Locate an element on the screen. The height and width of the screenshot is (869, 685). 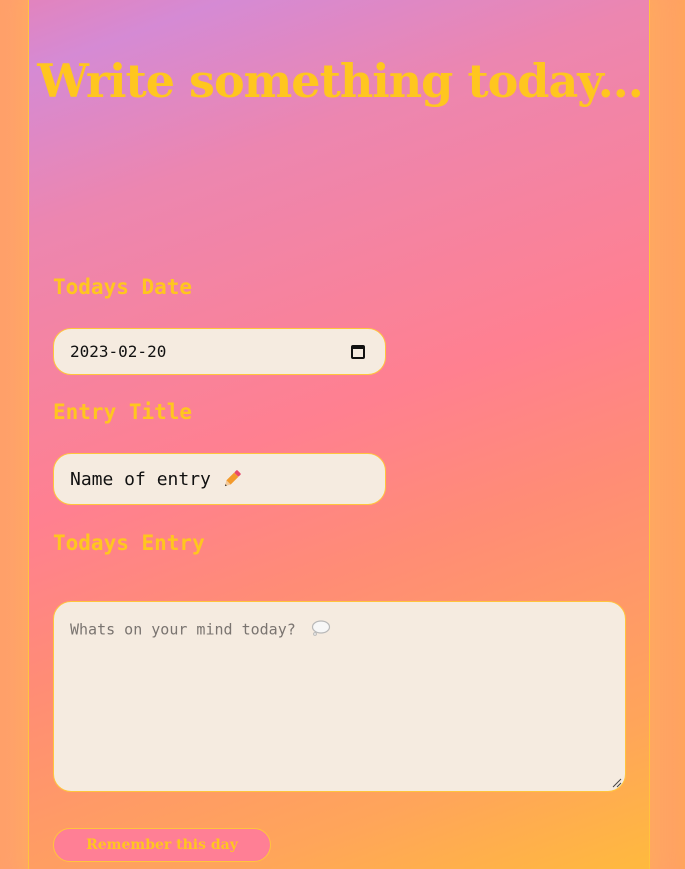
date-value: 2023-02-20 is located at coordinates (118, 351).